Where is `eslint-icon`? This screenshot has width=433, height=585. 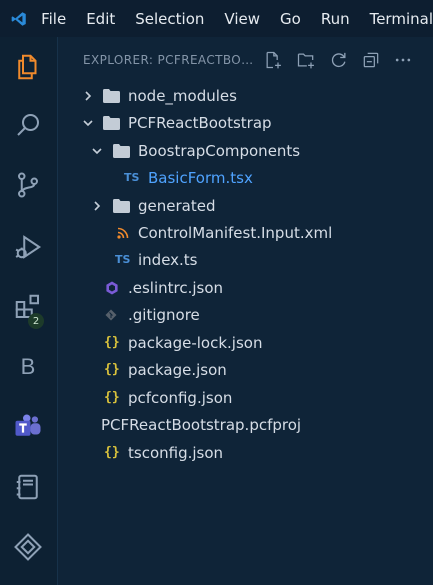 eslint-icon is located at coordinates (112, 288).